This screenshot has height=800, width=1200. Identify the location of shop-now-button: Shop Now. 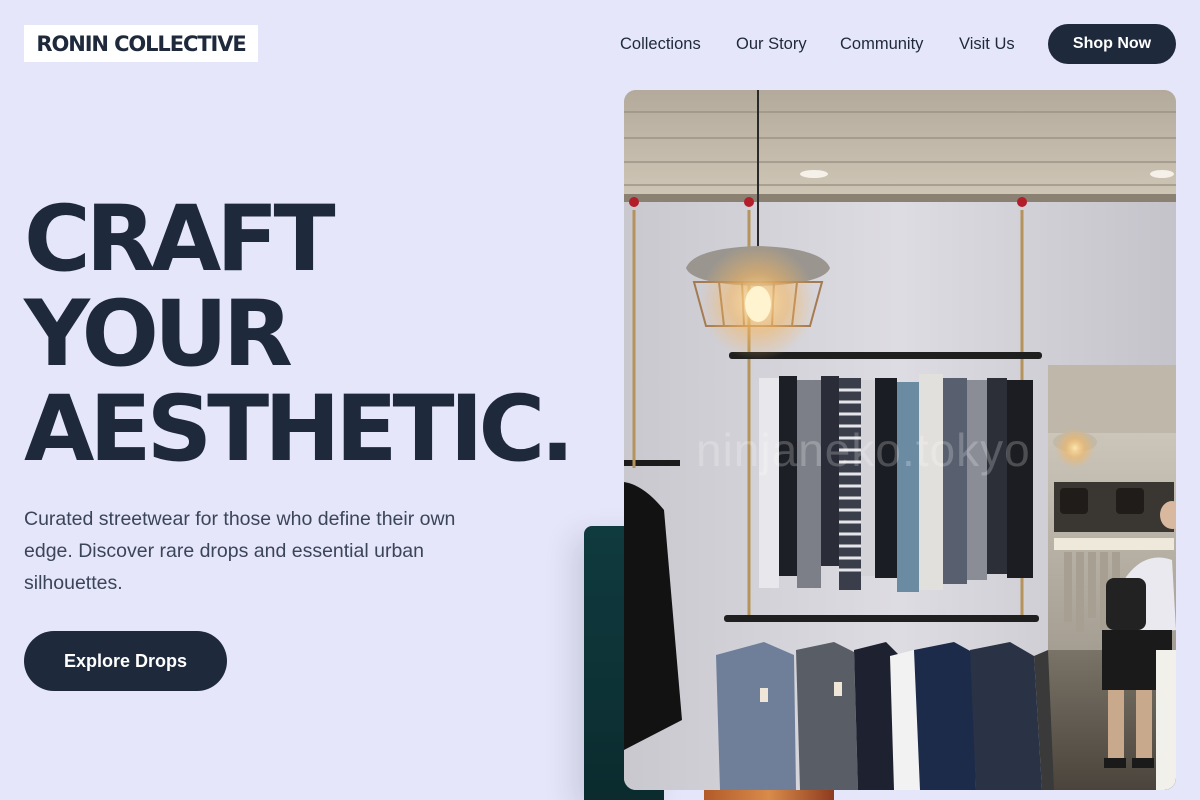
(1112, 44).